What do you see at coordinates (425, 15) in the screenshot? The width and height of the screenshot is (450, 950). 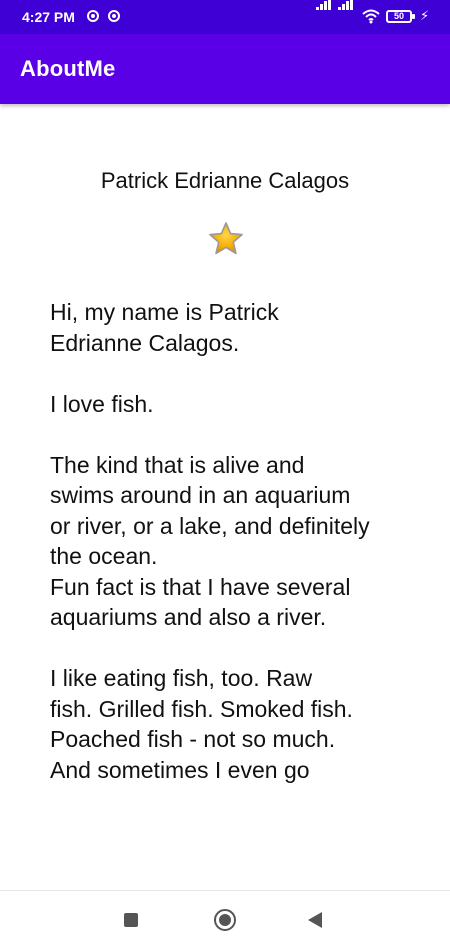 I see `charging-icon: ⚡` at bounding box center [425, 15].